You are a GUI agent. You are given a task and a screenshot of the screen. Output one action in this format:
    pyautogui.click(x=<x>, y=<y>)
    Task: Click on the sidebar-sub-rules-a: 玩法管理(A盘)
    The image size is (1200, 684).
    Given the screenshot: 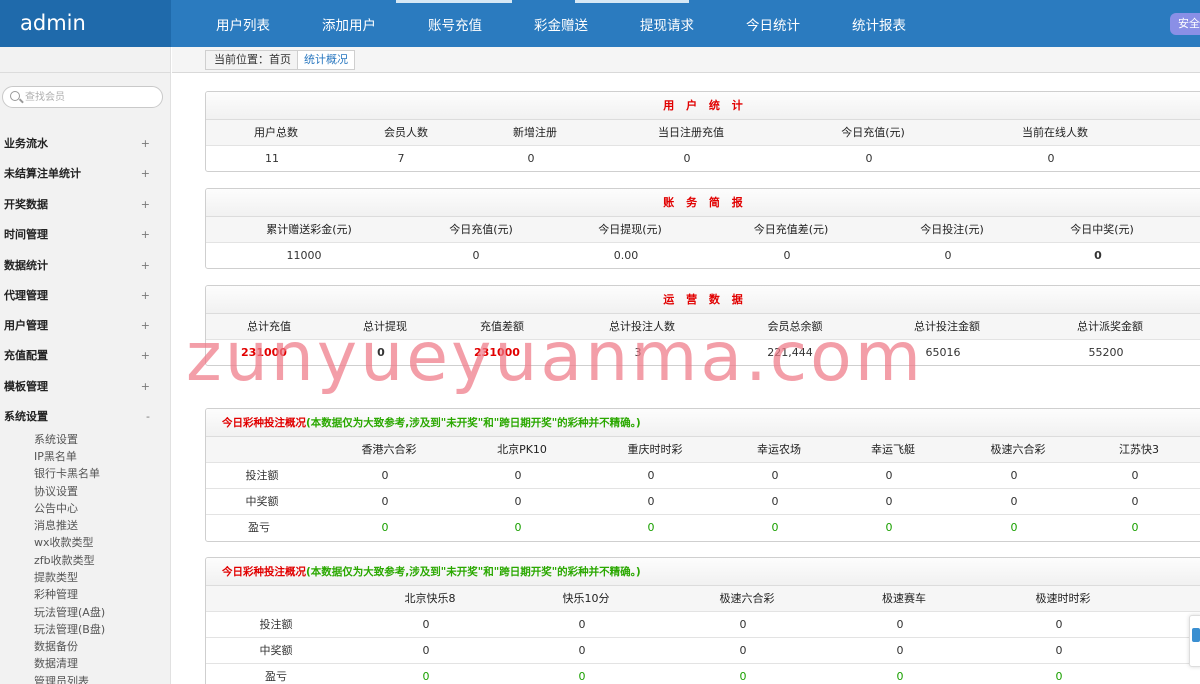 What is the action you would take?
    pyautogui.click(x=69, y=613)
    